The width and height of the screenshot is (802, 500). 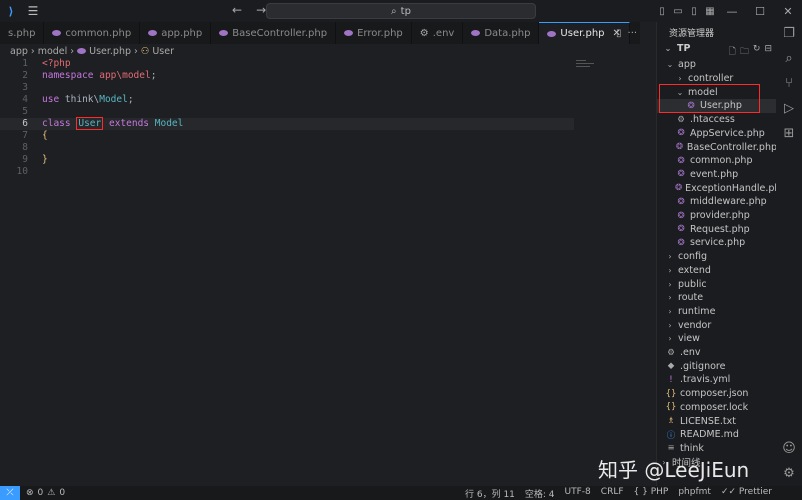 I want to click on tree-item: ❂ ExceptionHandle.php, so click(x=721, y=188).